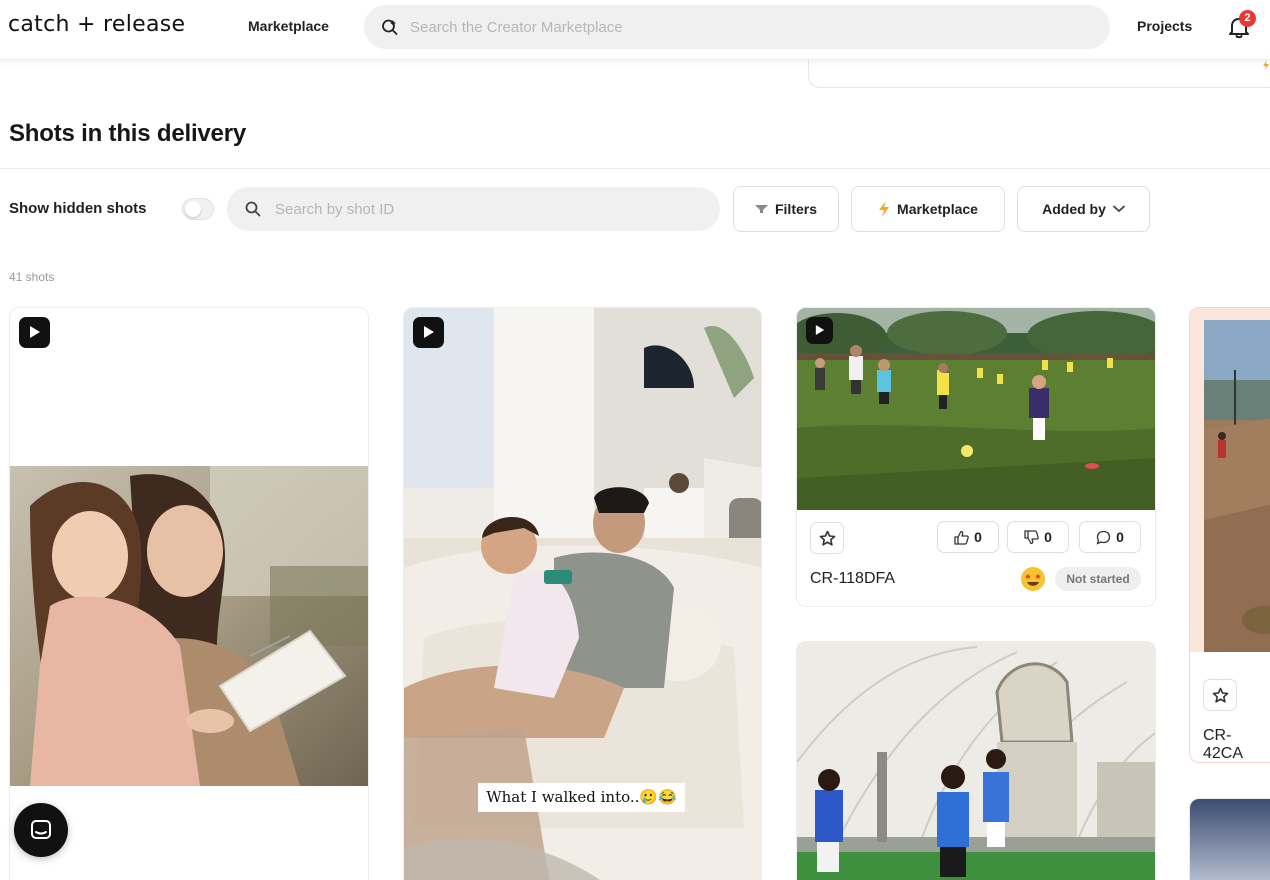 Image resolution: width=1270 pixels, height=880 pixels. I want to click on show-hidden-toggle, so click(198, 209).